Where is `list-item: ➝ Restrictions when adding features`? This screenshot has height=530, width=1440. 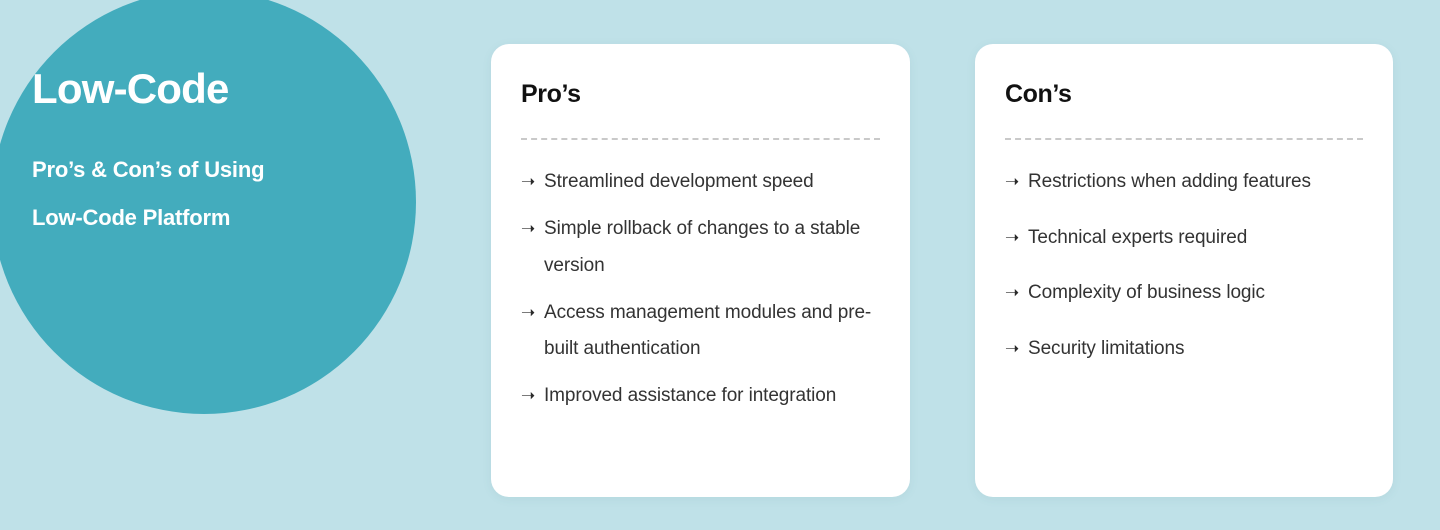 list-item: ➝ Restrictions when adding features is located at coordinates (1184, 182).